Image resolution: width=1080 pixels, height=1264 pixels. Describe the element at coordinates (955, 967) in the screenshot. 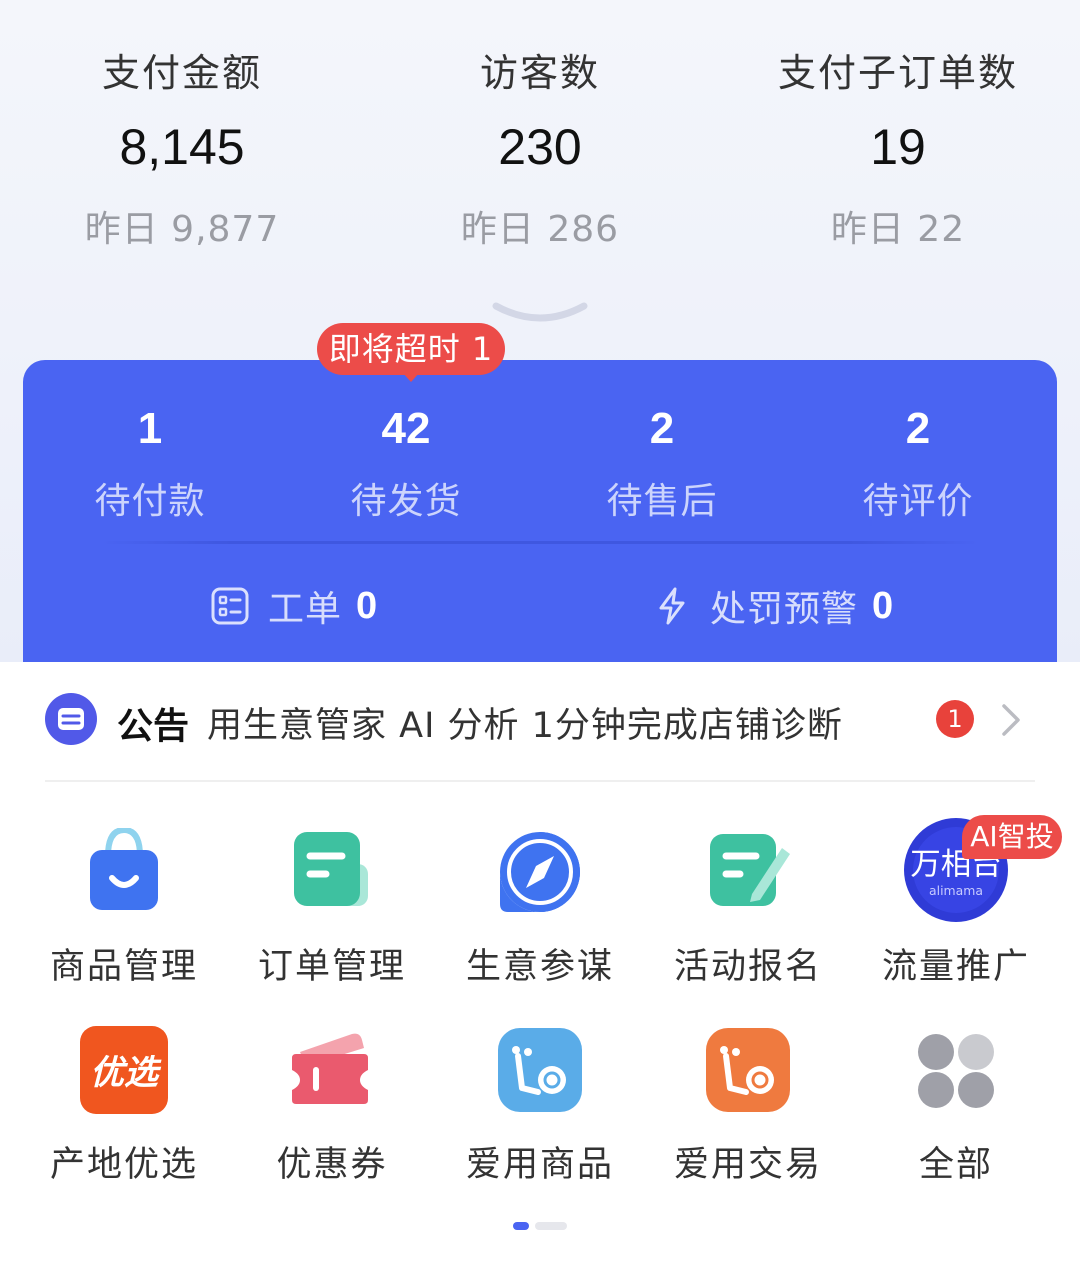

I see `grid-item-label: 流量推广` at that location.